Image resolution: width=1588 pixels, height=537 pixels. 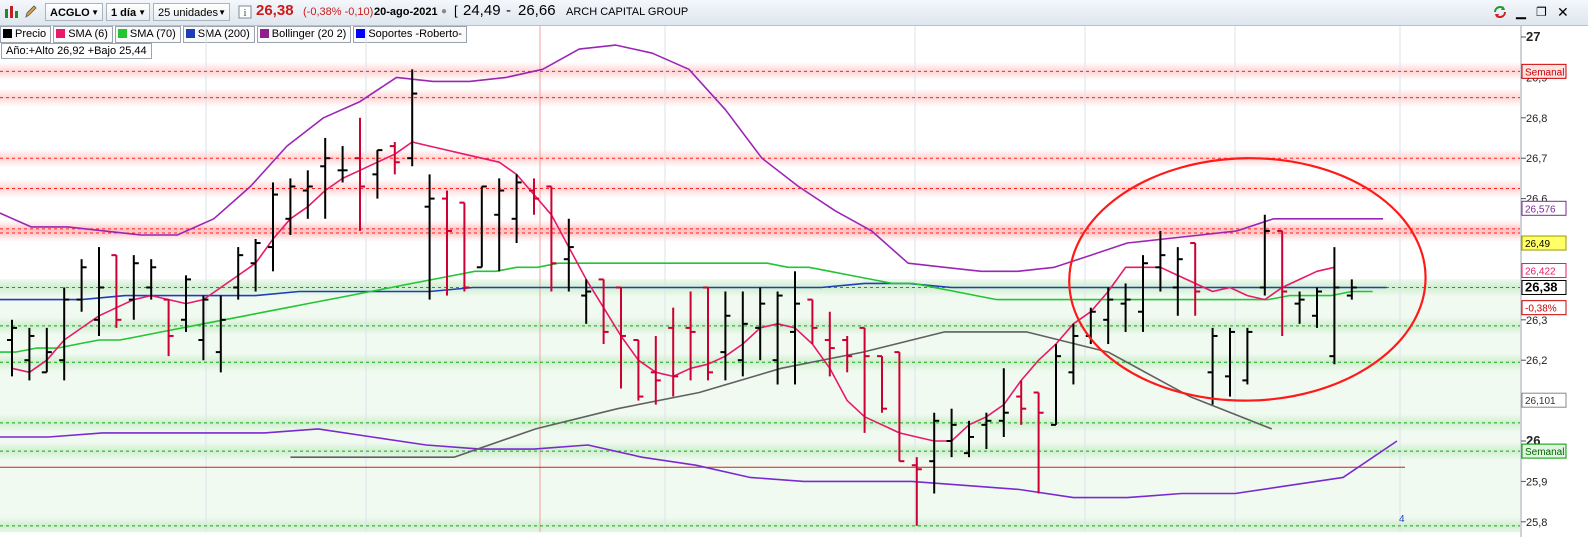 I want to click on axis-tag-label: 26,49, so click(x=1537, y=244).